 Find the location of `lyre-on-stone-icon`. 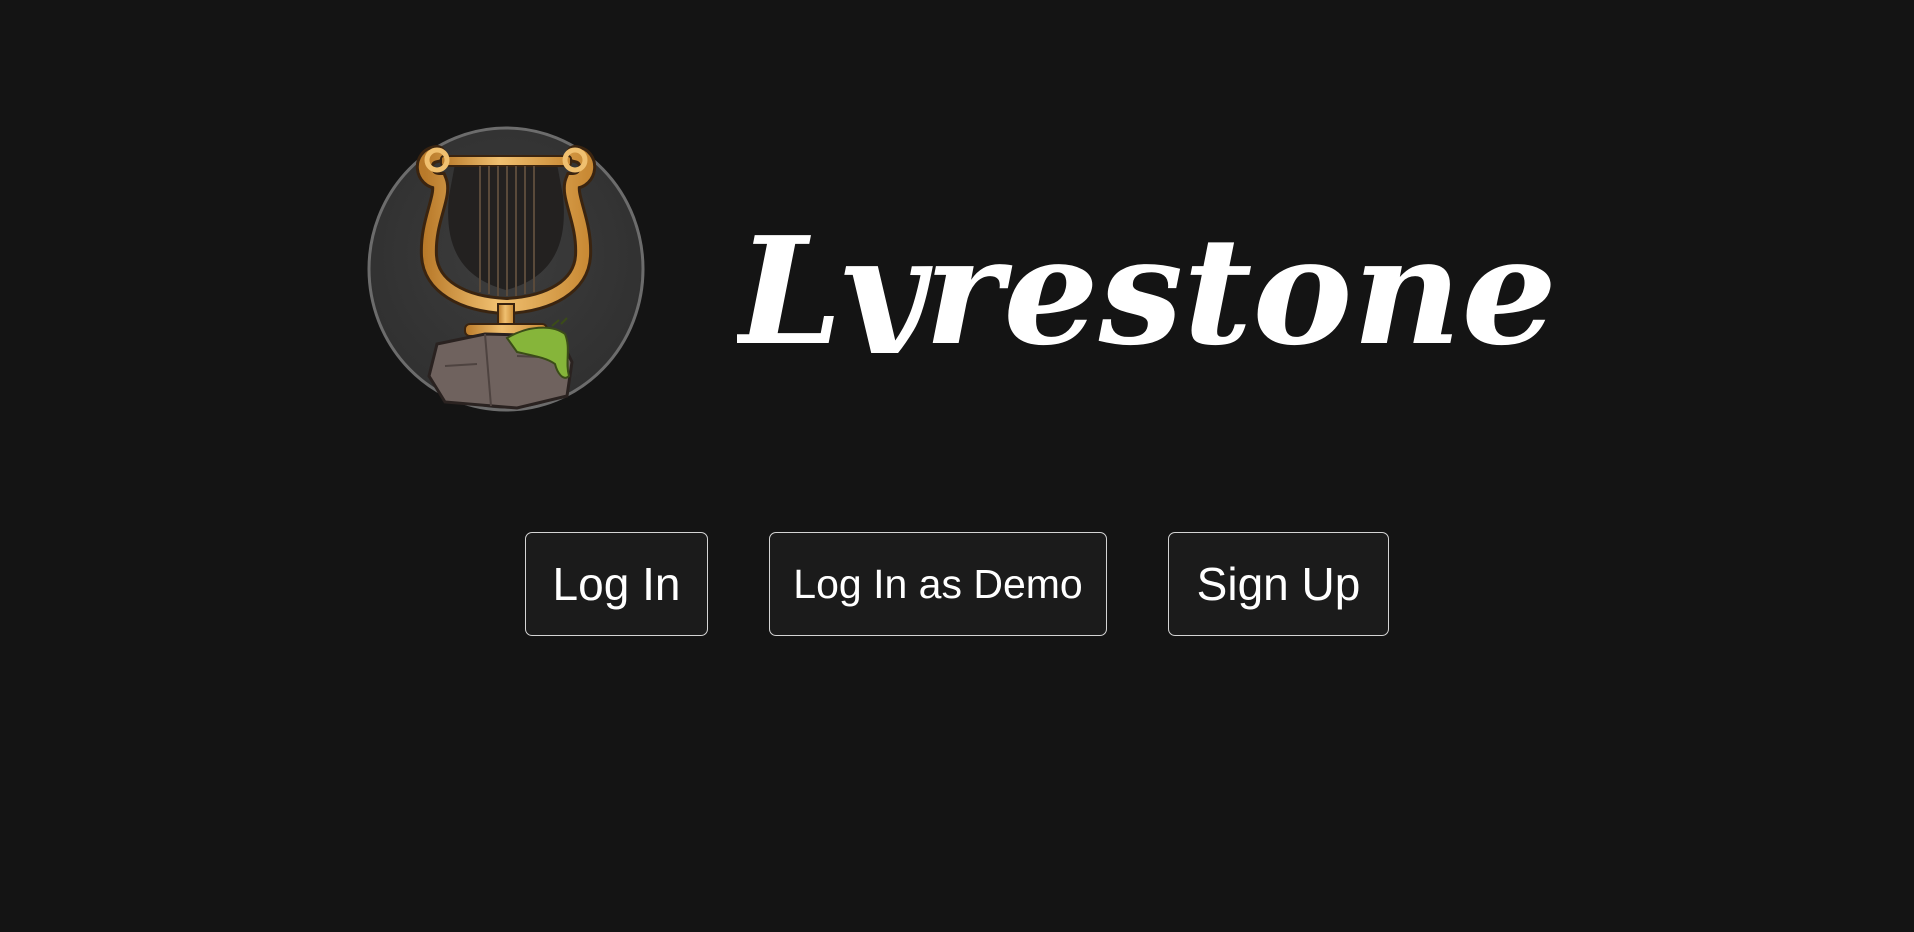

lyre-on-stone-icon is located at coordinates (506, 269).